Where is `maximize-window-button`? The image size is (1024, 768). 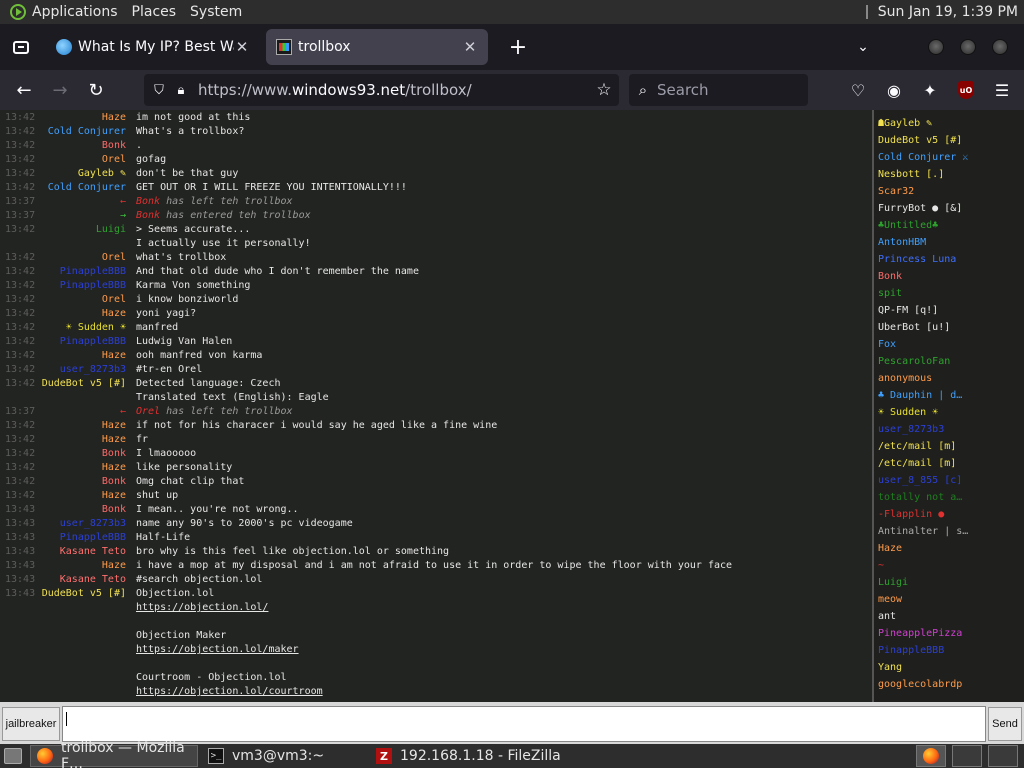
maximize-window-button is located at coordinates (968, 47).